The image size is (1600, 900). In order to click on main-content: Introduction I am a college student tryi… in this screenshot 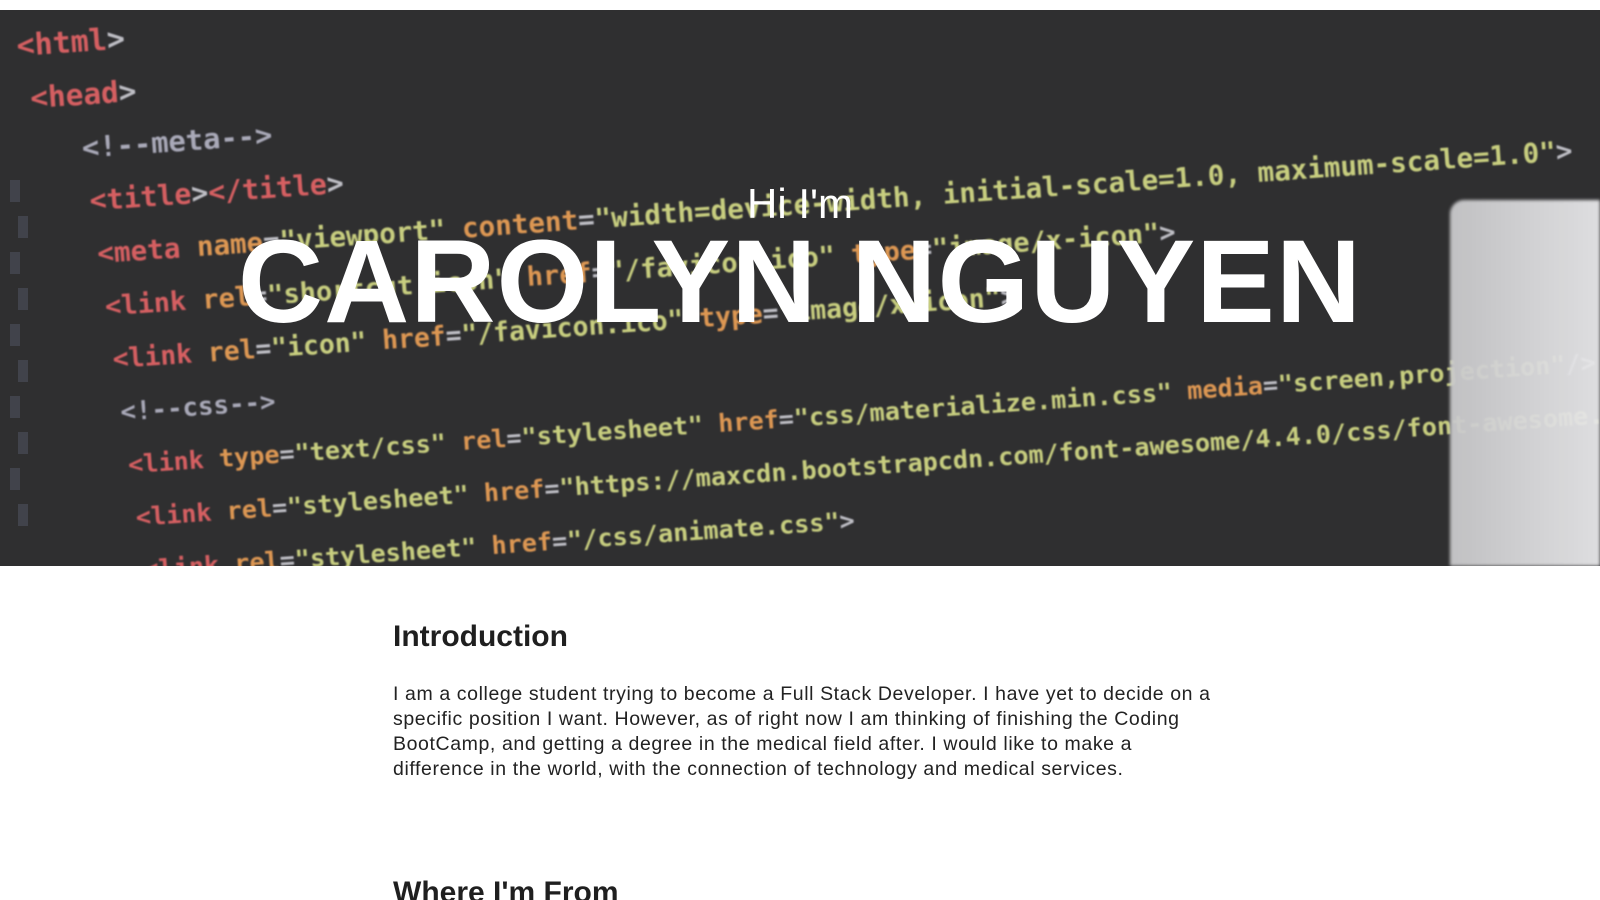, I will do `click(803, 701)`.